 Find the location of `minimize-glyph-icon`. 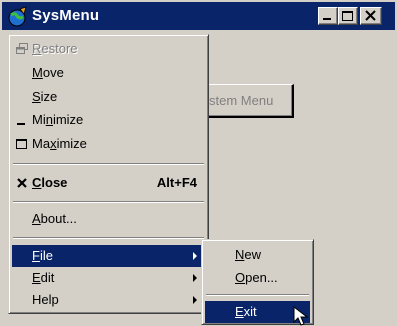

minimize-glyph-icon is located at coordinates (21, 124).